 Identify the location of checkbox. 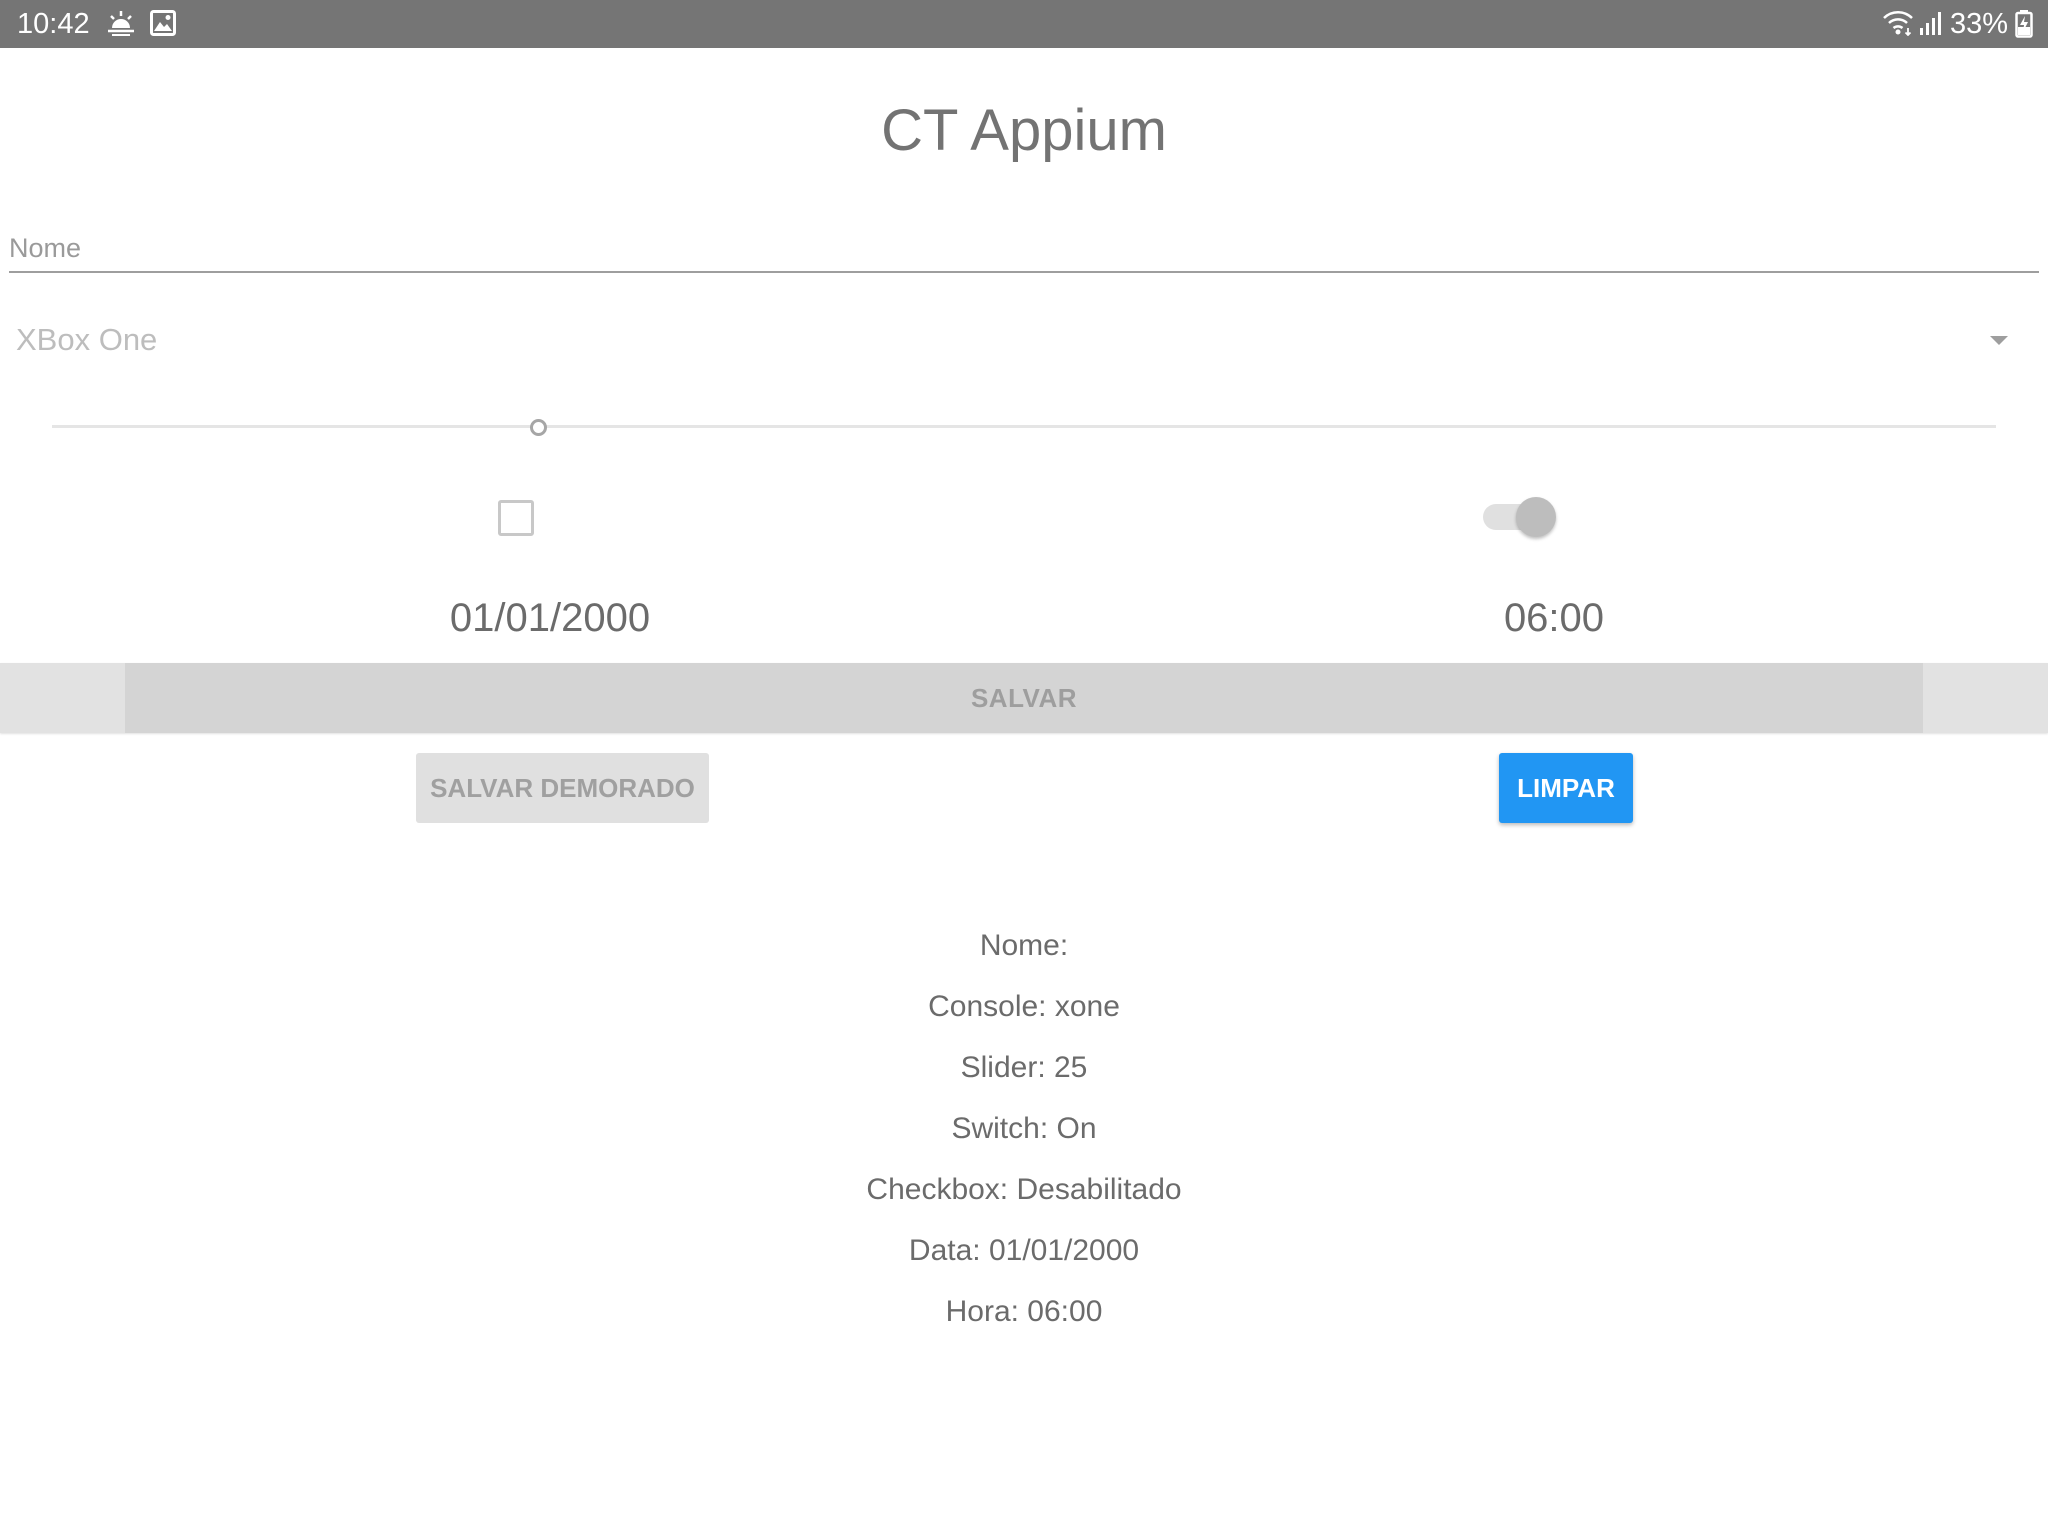
(516, 518).